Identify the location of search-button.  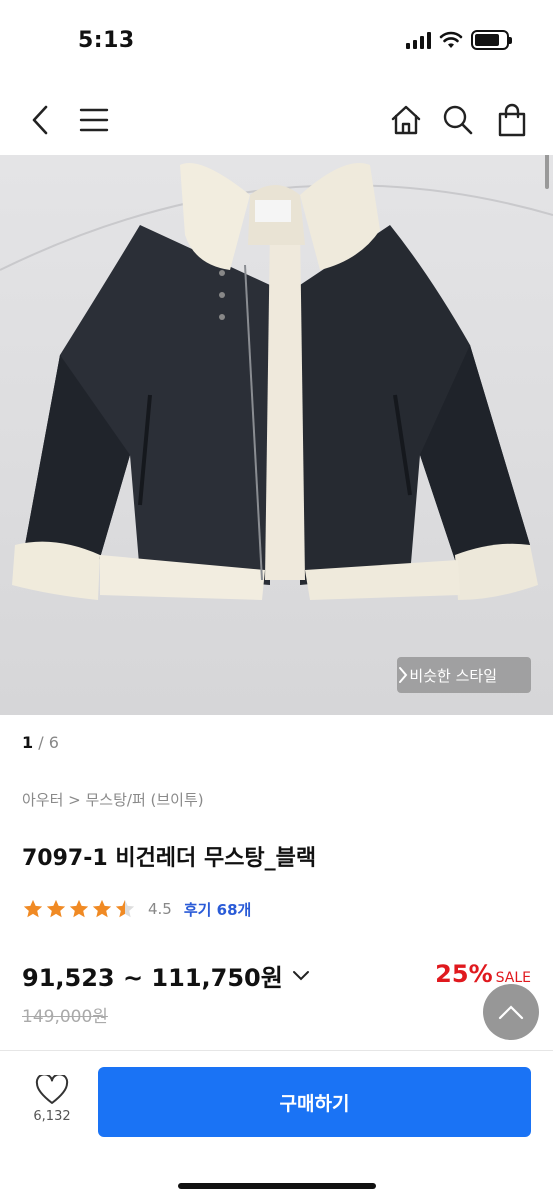
(458, 120).